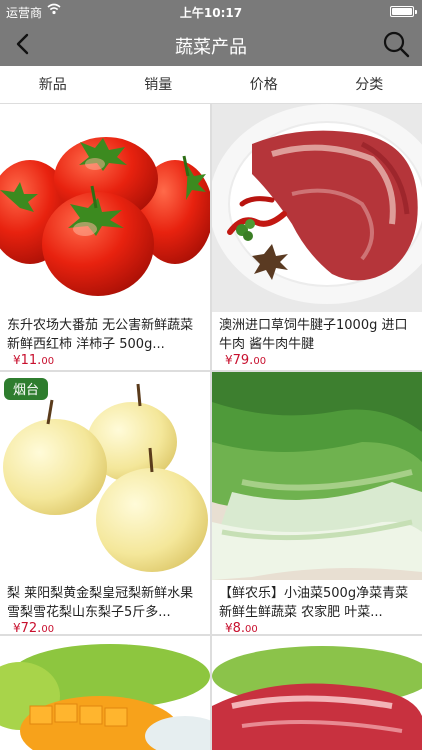  What do you see at coordinates (26, 390) in the screenshot?
I see `brand-logo: 烟台` at bounding box center [26, 390].